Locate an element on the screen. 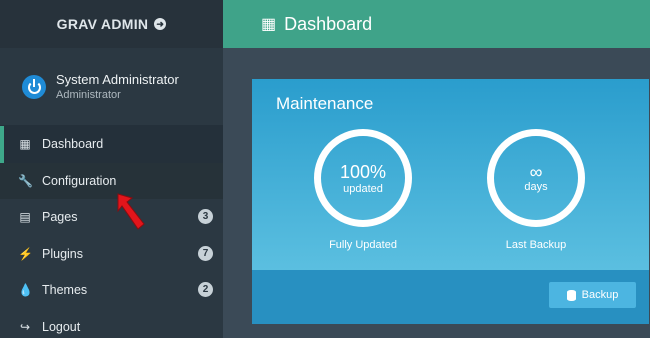  backup-sub: days is located at coordinates (536, 187).